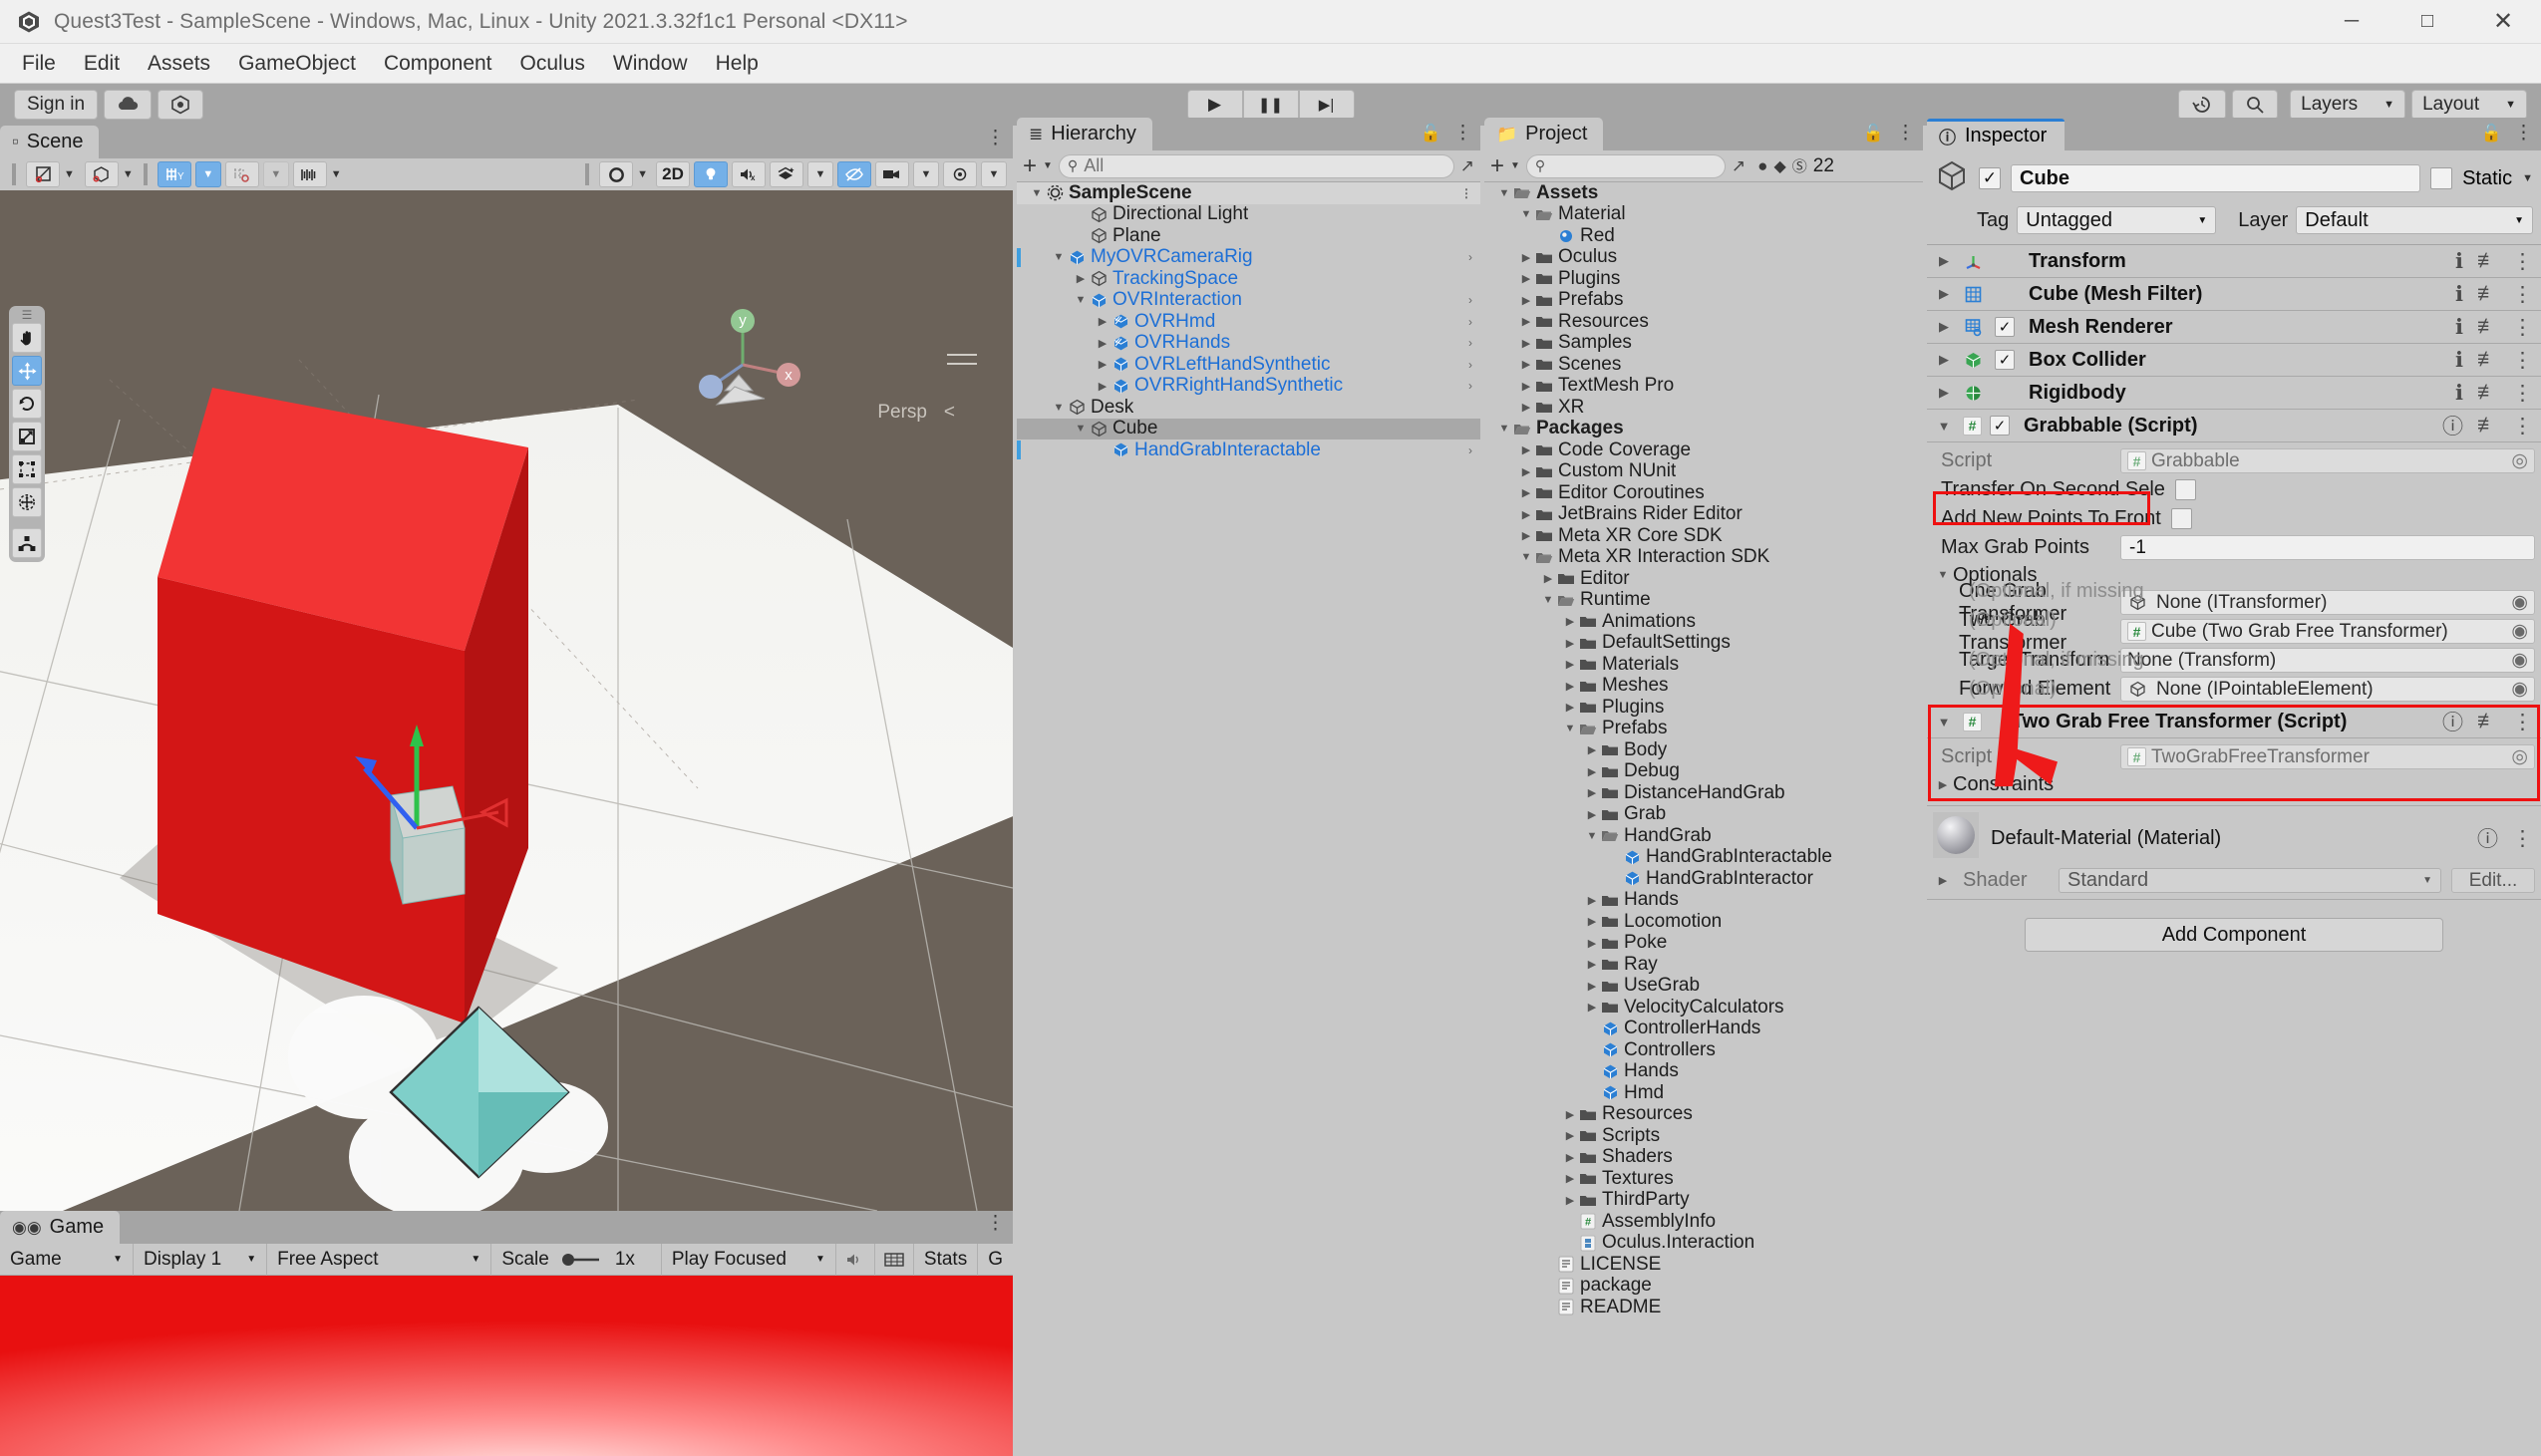 Image resolution: width=2541 pixels, height=1456 pixels. Describe the element at coordinates (1084, 134) in the screenshot. I see `tab-hierarchy: ≣ Hierarchy` at that location.